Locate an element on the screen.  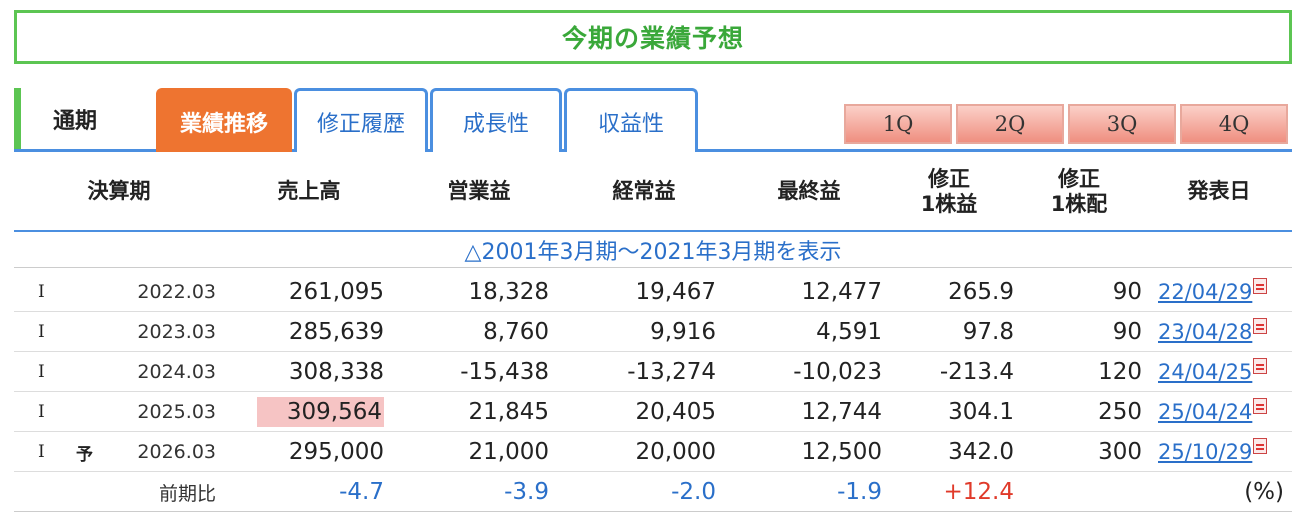
cell-eps: 304.1 is located at coordinates (981, 412).